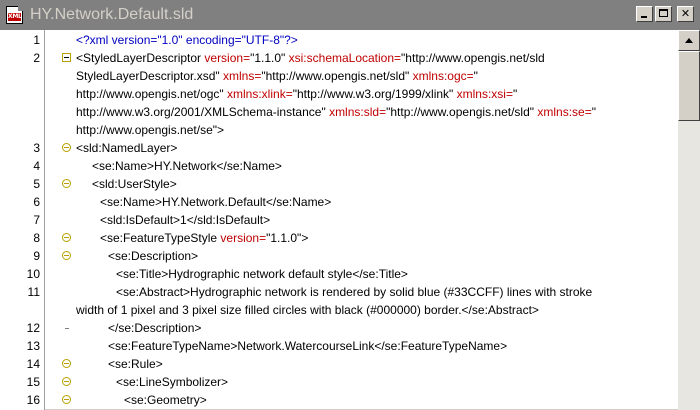 This screenshot has height=410, width=700. I want to click on line-number: 15, so click(33, 382).